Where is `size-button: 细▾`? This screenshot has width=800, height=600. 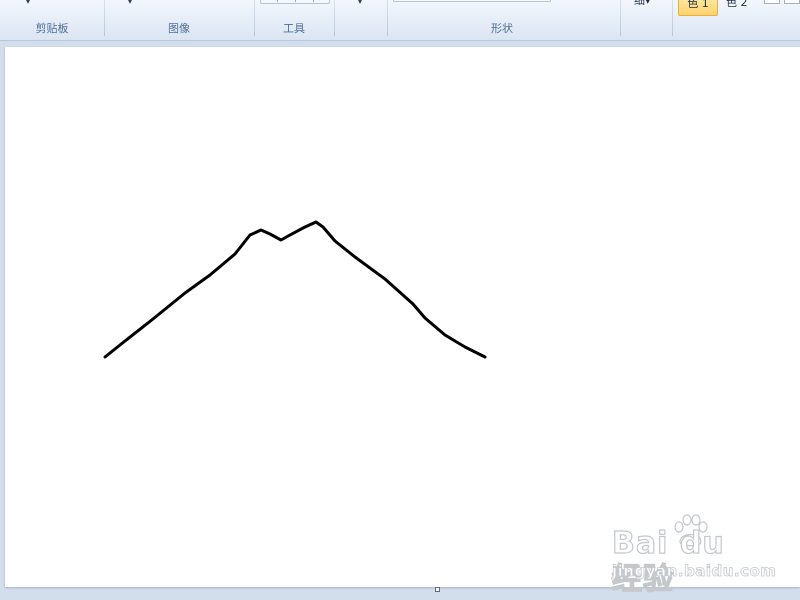
size-button: 细▾ is located at coordinates (642, 4).